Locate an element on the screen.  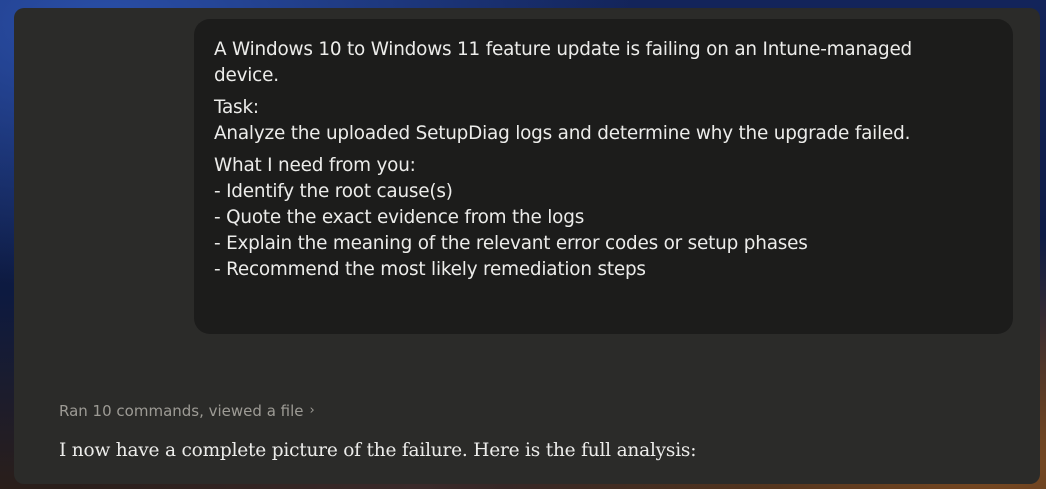
user-message-intro-line-2: device. is located at coordinates (246, 75).